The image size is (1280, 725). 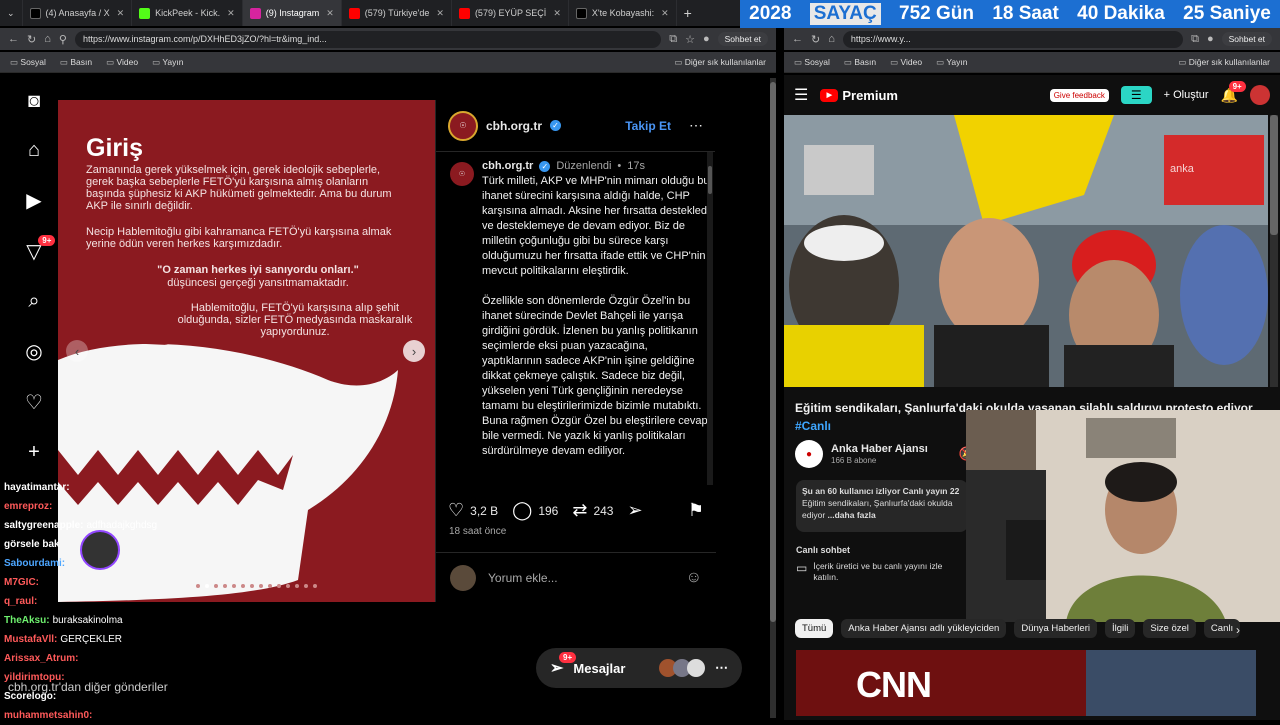 What do you see at coordinates (710, 318) in the screenshot?
I see `caption-scrollbar` at bounding box center [710, 318].